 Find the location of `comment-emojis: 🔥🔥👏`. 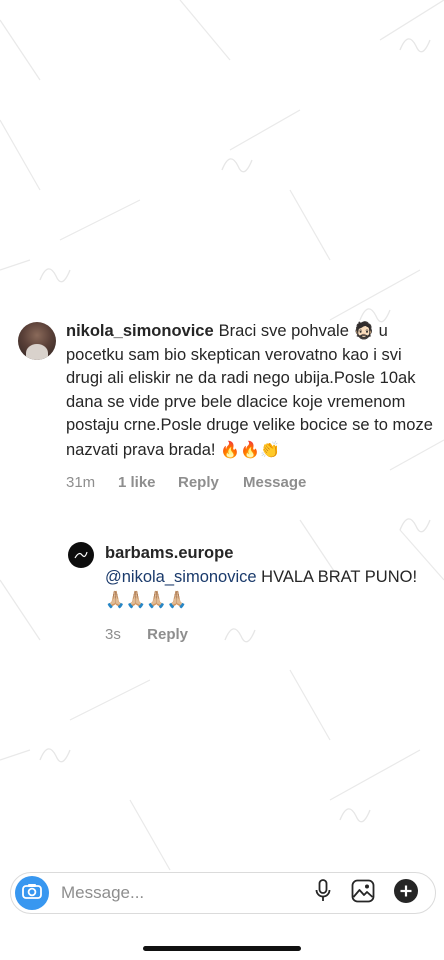

comment-emojis: 🔥🔥👏 is located at coordinates (250, 449).